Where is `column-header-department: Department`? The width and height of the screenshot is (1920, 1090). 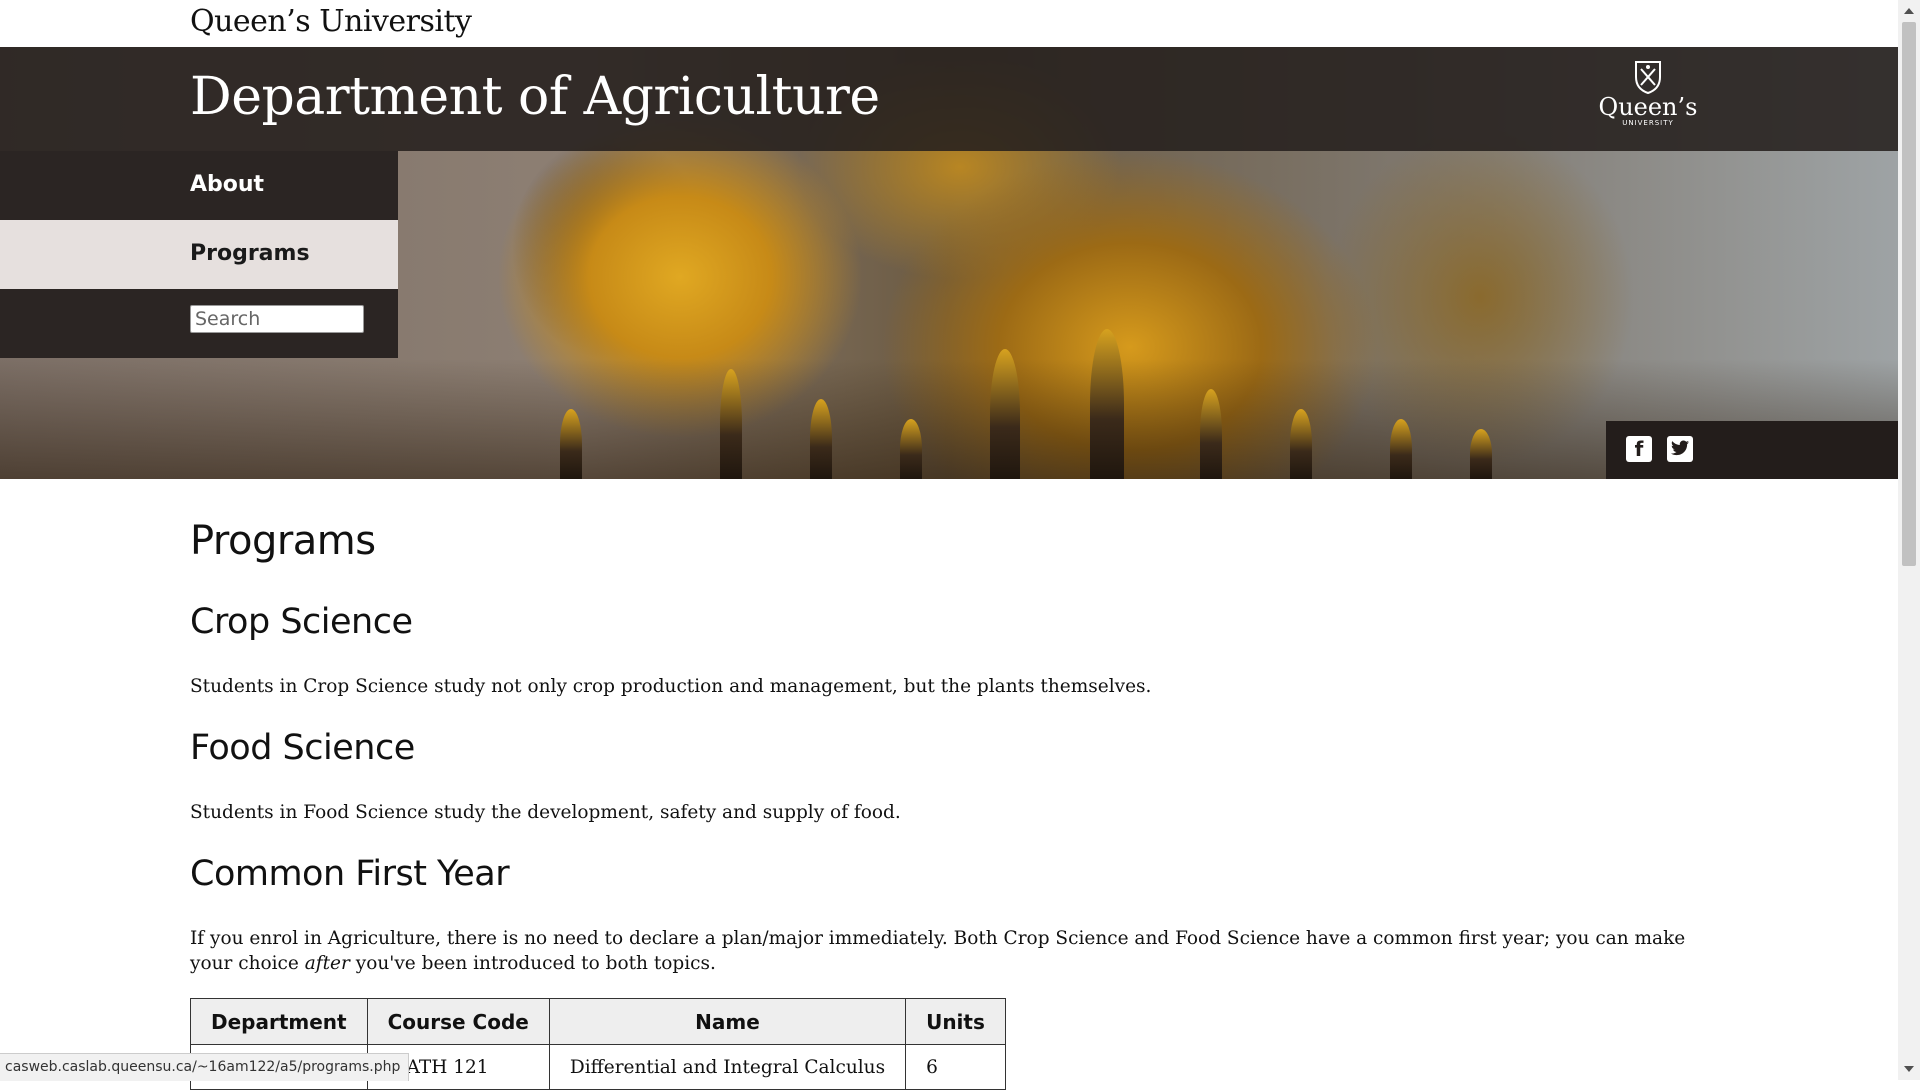 column-header-department: Department is located at coordinates (279, 1021).